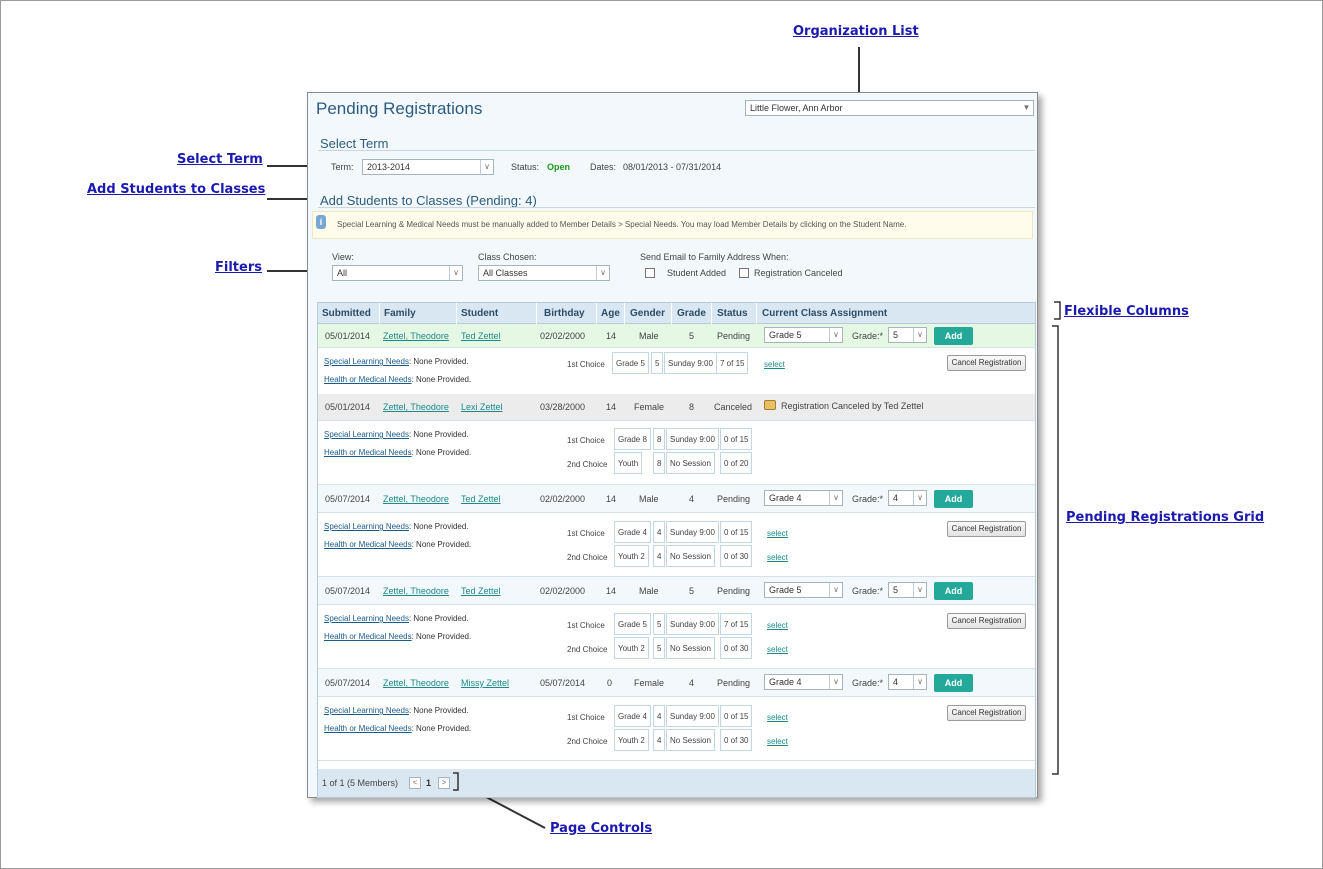  I want to click on next-page-button: >, so click(444, 783).